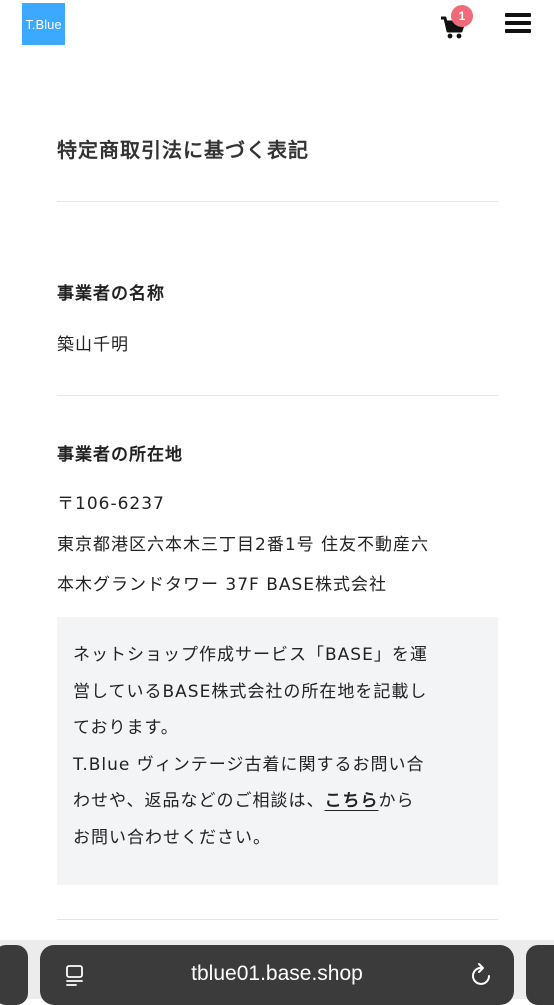 This screenshot has width=554, height=1005. I want to click on cart-count-badge: 1, so click(462, 16).